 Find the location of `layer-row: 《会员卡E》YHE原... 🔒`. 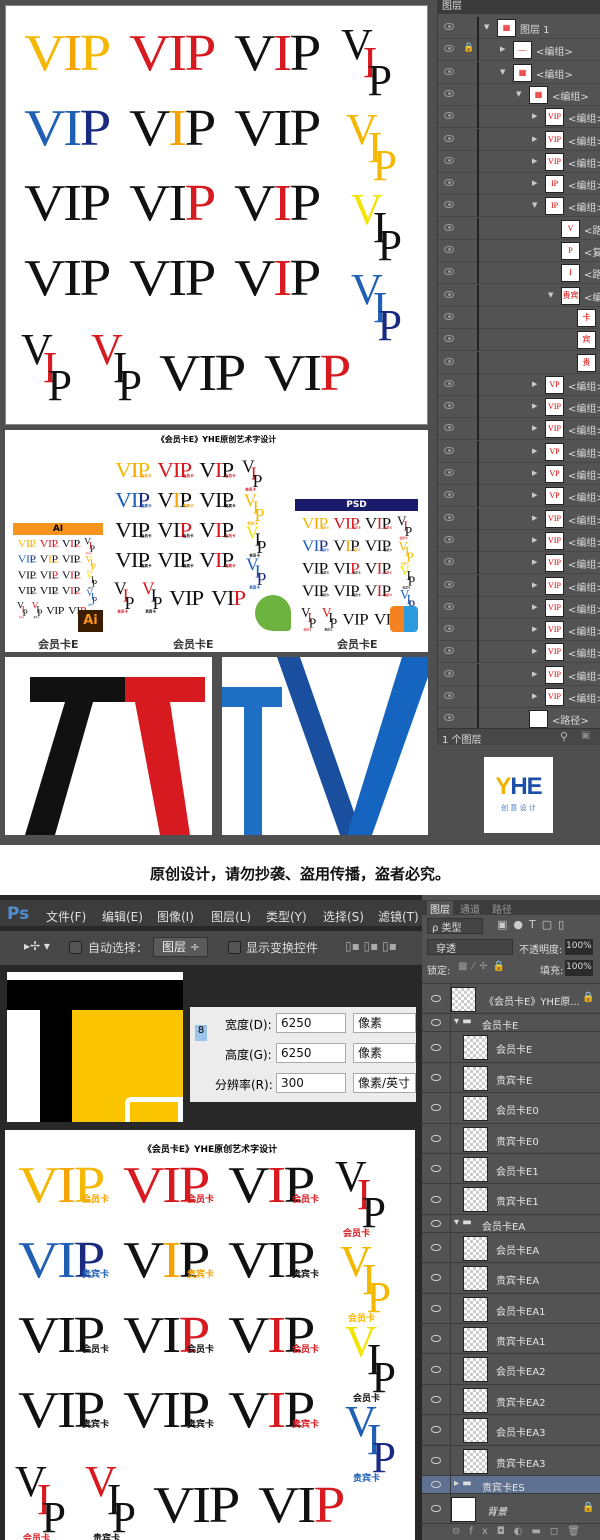

layer-row: 《会员卡E》YHE原... 🔒 is located at coordinates (511, 999).